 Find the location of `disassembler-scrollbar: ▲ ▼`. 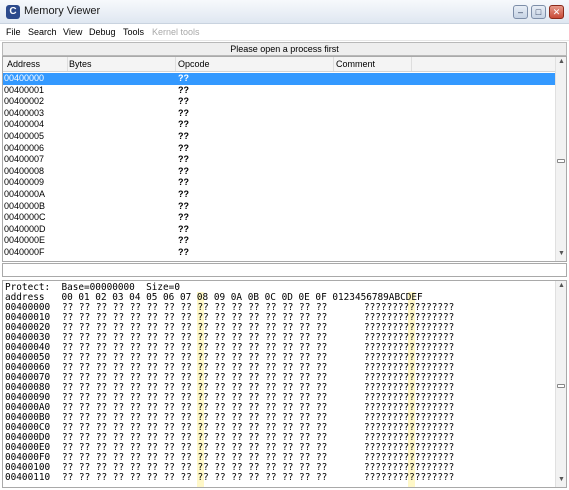

disassembler-scrollbar: ▲ ▼ is located at coordinates (560, 159).